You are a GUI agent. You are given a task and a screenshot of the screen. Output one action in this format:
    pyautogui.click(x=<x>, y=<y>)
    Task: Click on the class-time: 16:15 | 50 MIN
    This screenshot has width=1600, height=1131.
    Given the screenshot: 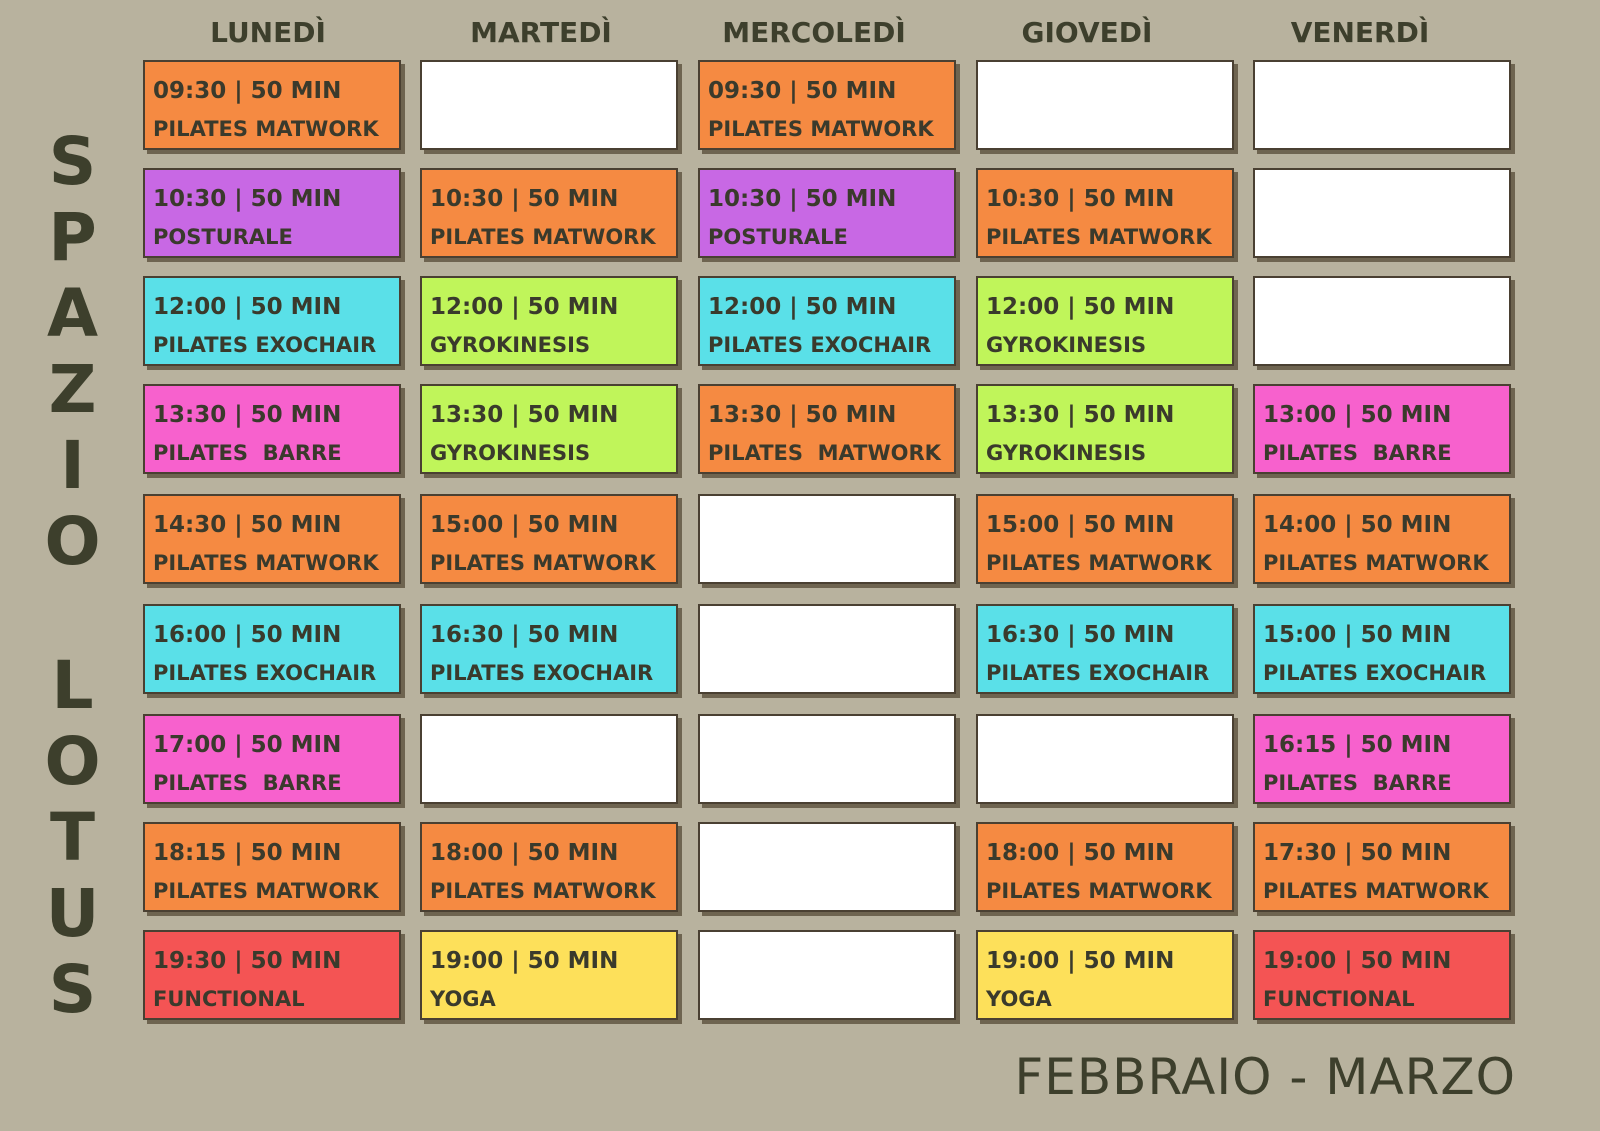 What is the action you would take?
    pyautogui.click(x=1357, y=745)
    